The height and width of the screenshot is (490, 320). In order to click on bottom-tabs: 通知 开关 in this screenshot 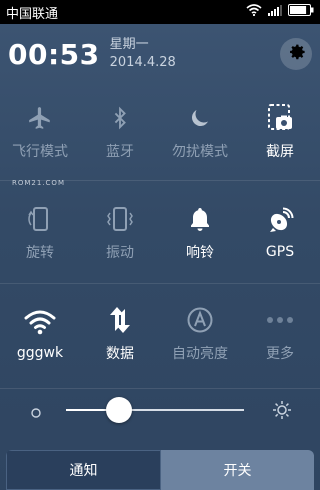, I will do `click(160, 470)`.